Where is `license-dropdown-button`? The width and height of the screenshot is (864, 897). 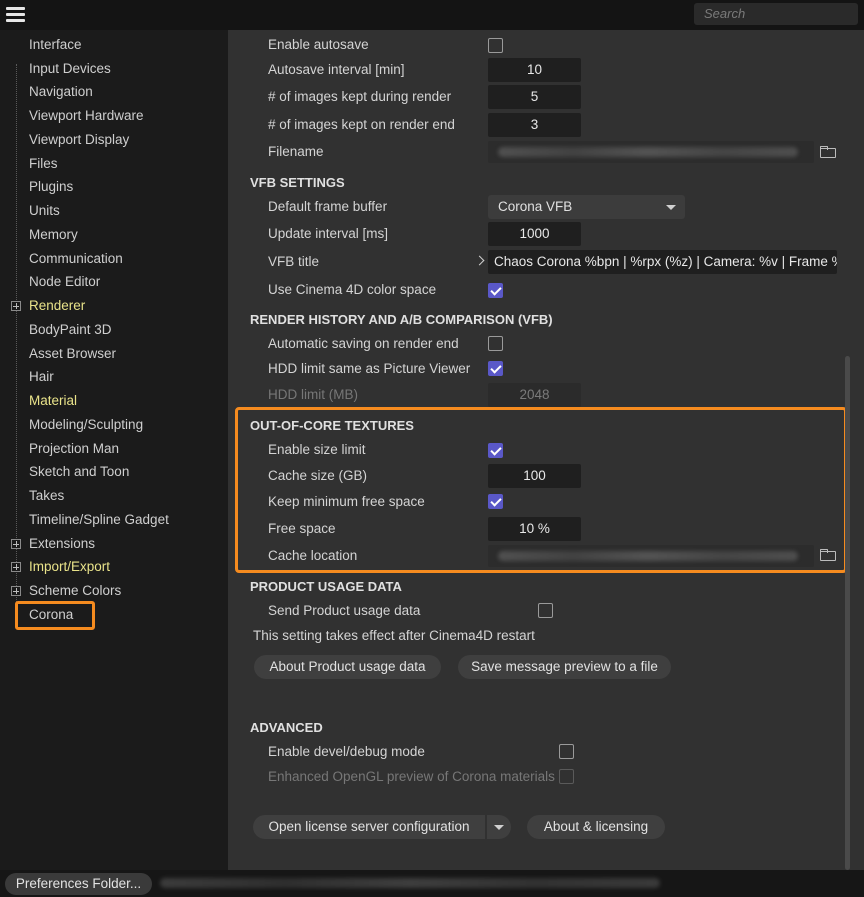
license-dropdown-button is located at coordinates (499, 827).